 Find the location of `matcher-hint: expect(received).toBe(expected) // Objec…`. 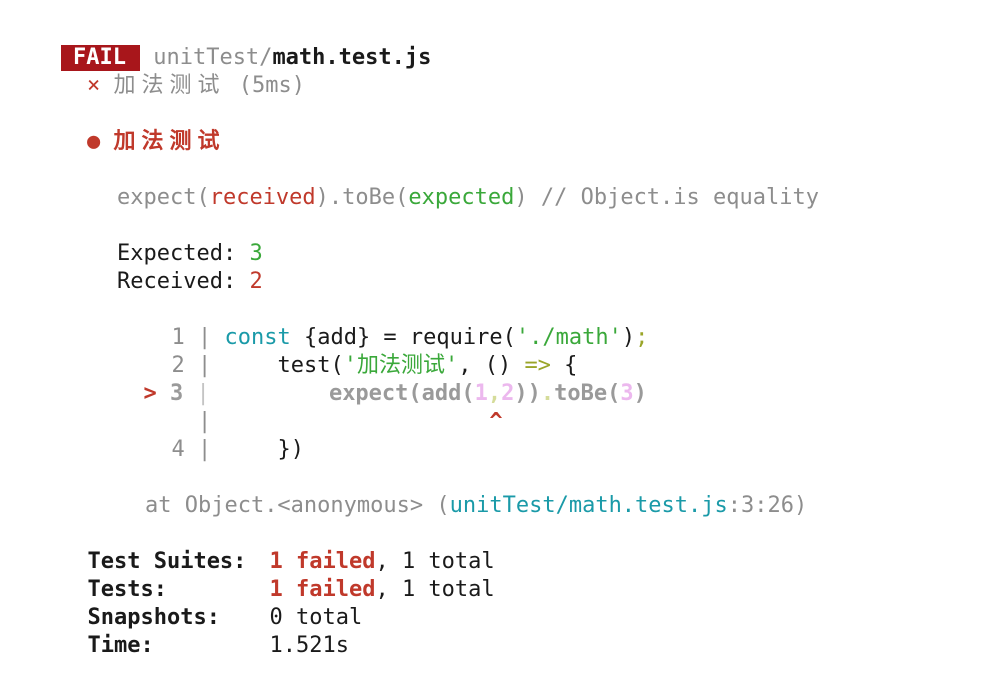

matcher-hint: expect(received).toBe(expected) // Objec… is located at coordinates (441, 183).